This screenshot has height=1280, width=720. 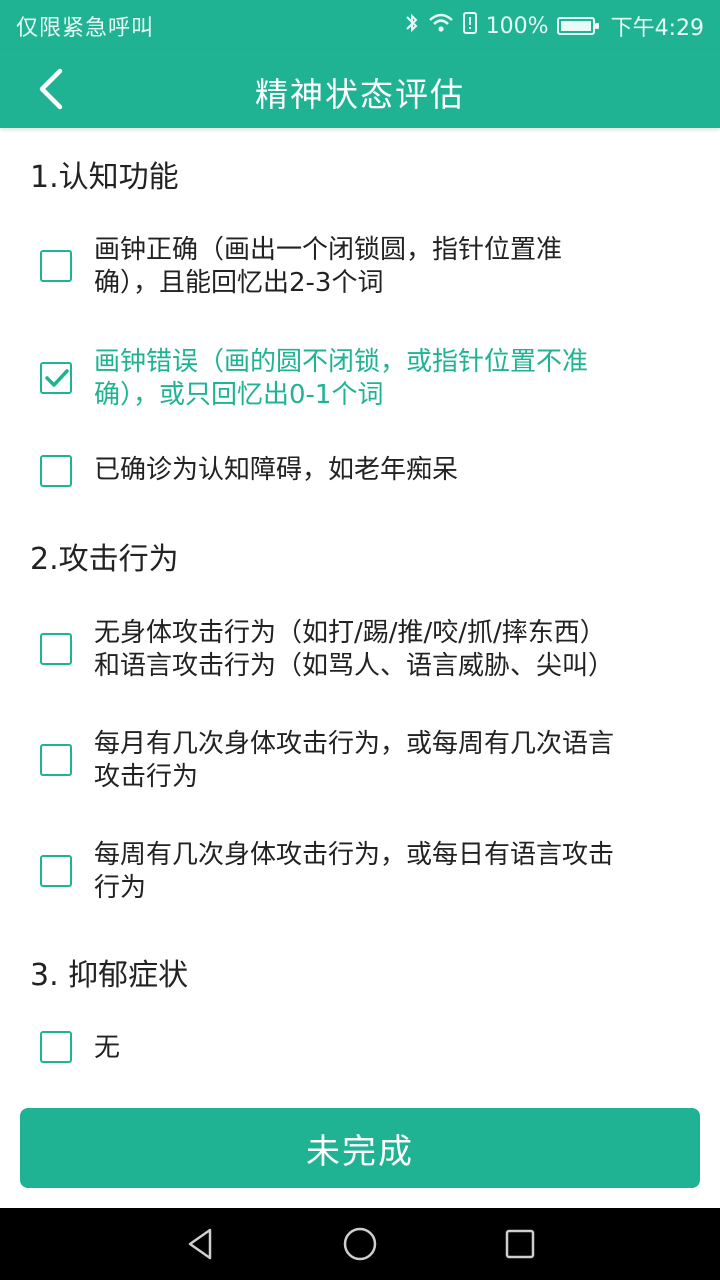 I want to click on battery-icon, so click(x=577, y=26).